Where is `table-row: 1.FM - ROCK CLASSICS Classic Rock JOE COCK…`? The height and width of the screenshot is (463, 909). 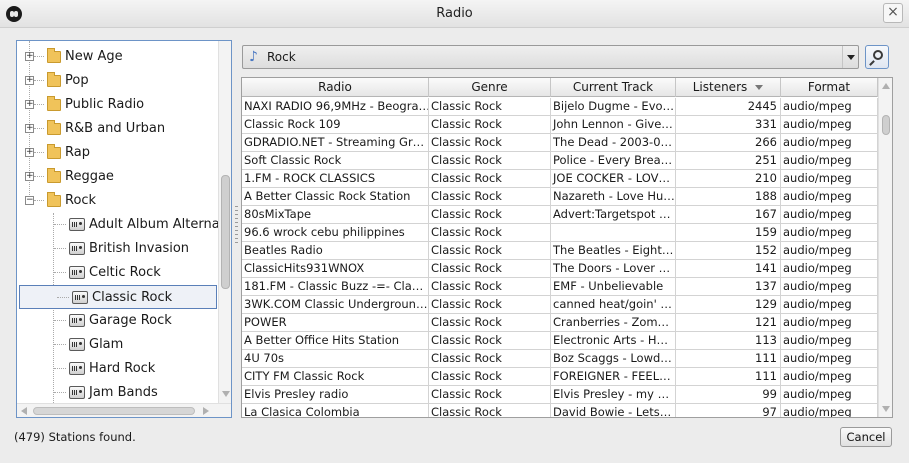
table-row: 1.FM - ROCK CLASSICS Classic Rock JOE COCK… is located at coordinates (560, 179).